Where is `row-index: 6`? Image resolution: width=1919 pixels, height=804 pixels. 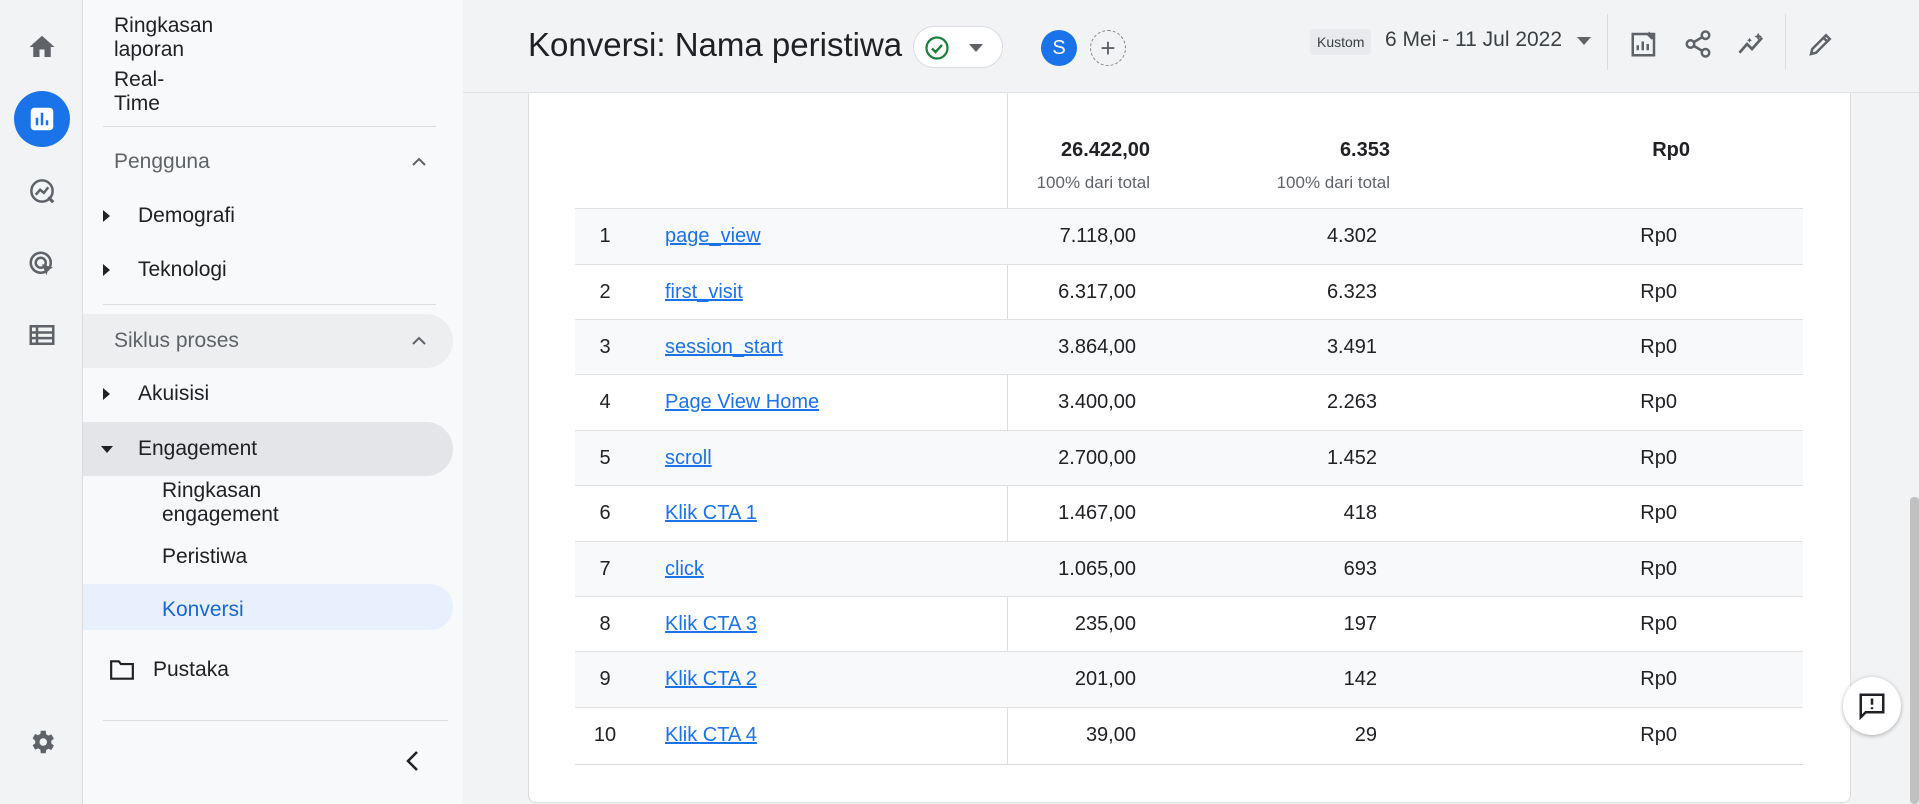
row-index: 6 is located at coordinates (605, 513).